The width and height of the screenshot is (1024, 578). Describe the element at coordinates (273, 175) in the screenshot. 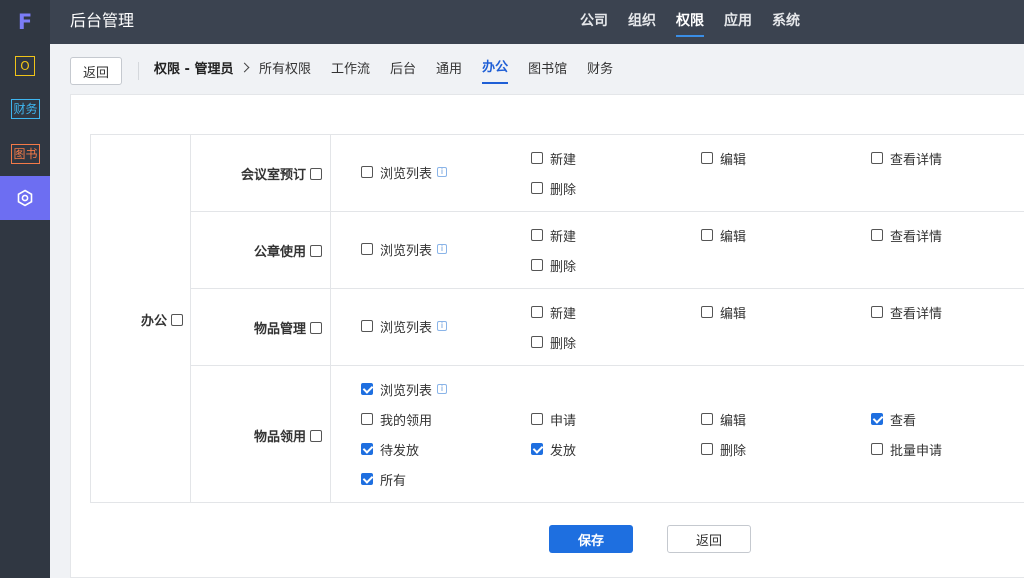

I see `row-label-text: 会议室预订` at that location.